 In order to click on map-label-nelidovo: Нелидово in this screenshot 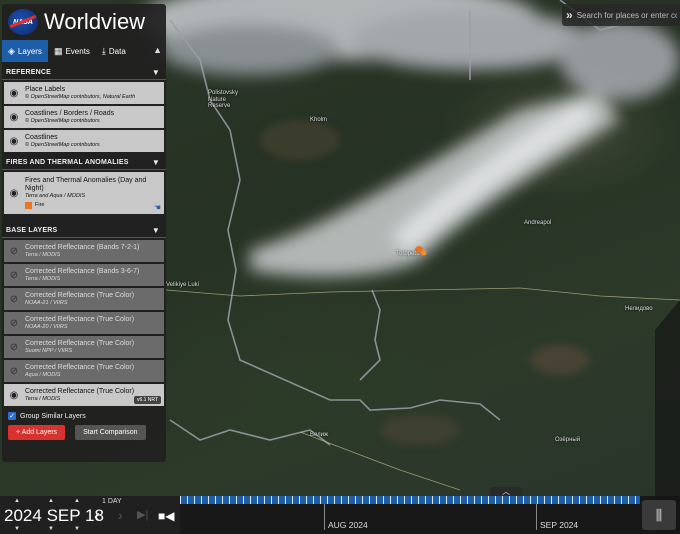, I will do `click(639, 309)`.